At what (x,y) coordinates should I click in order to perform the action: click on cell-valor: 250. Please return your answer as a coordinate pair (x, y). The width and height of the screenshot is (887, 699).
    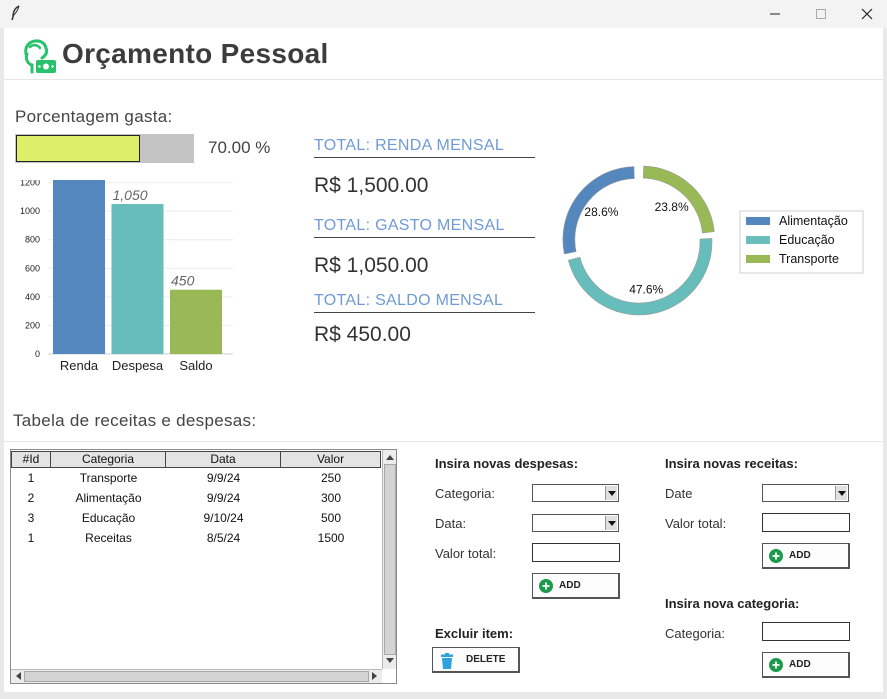
    Looking at the image, I should click on (331, 478).